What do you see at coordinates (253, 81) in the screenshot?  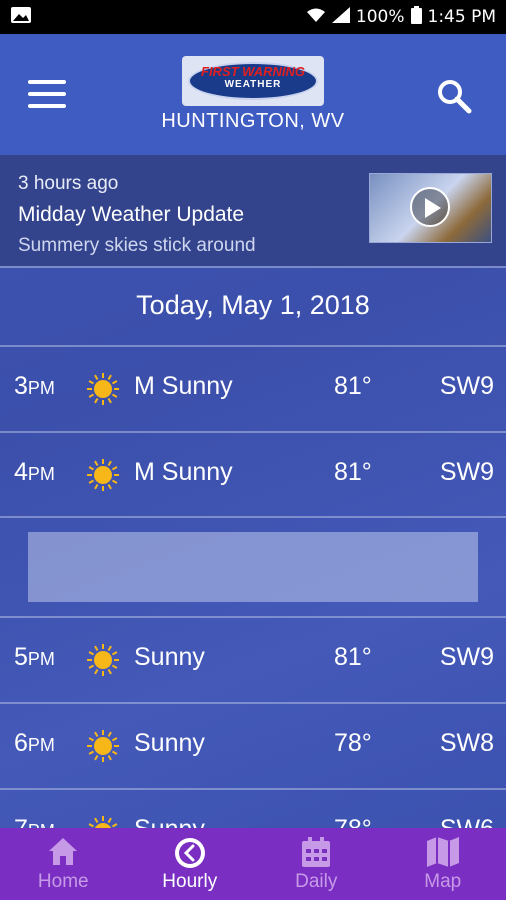 I see `station-logo: FIRST WARNING WEATHER` at bounding box center [253, 81].